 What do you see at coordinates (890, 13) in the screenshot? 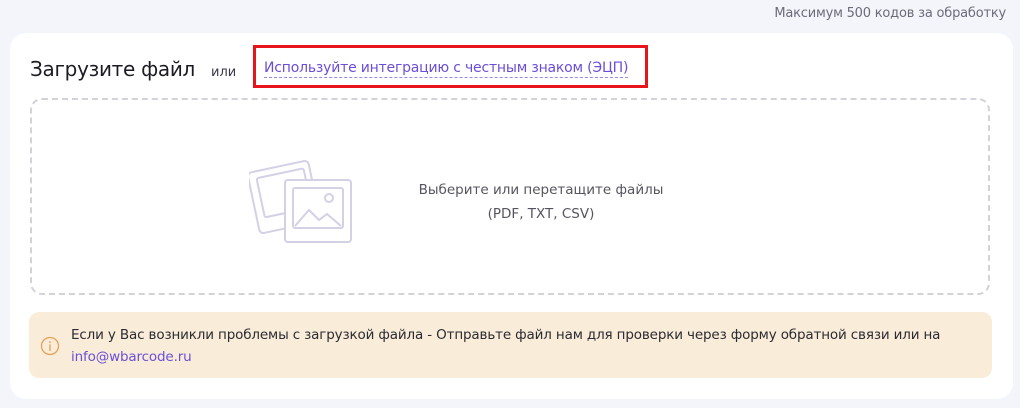
I see `max-codes-note: Максимум 500 кодов за обработку` at bounding box center [890, 13].